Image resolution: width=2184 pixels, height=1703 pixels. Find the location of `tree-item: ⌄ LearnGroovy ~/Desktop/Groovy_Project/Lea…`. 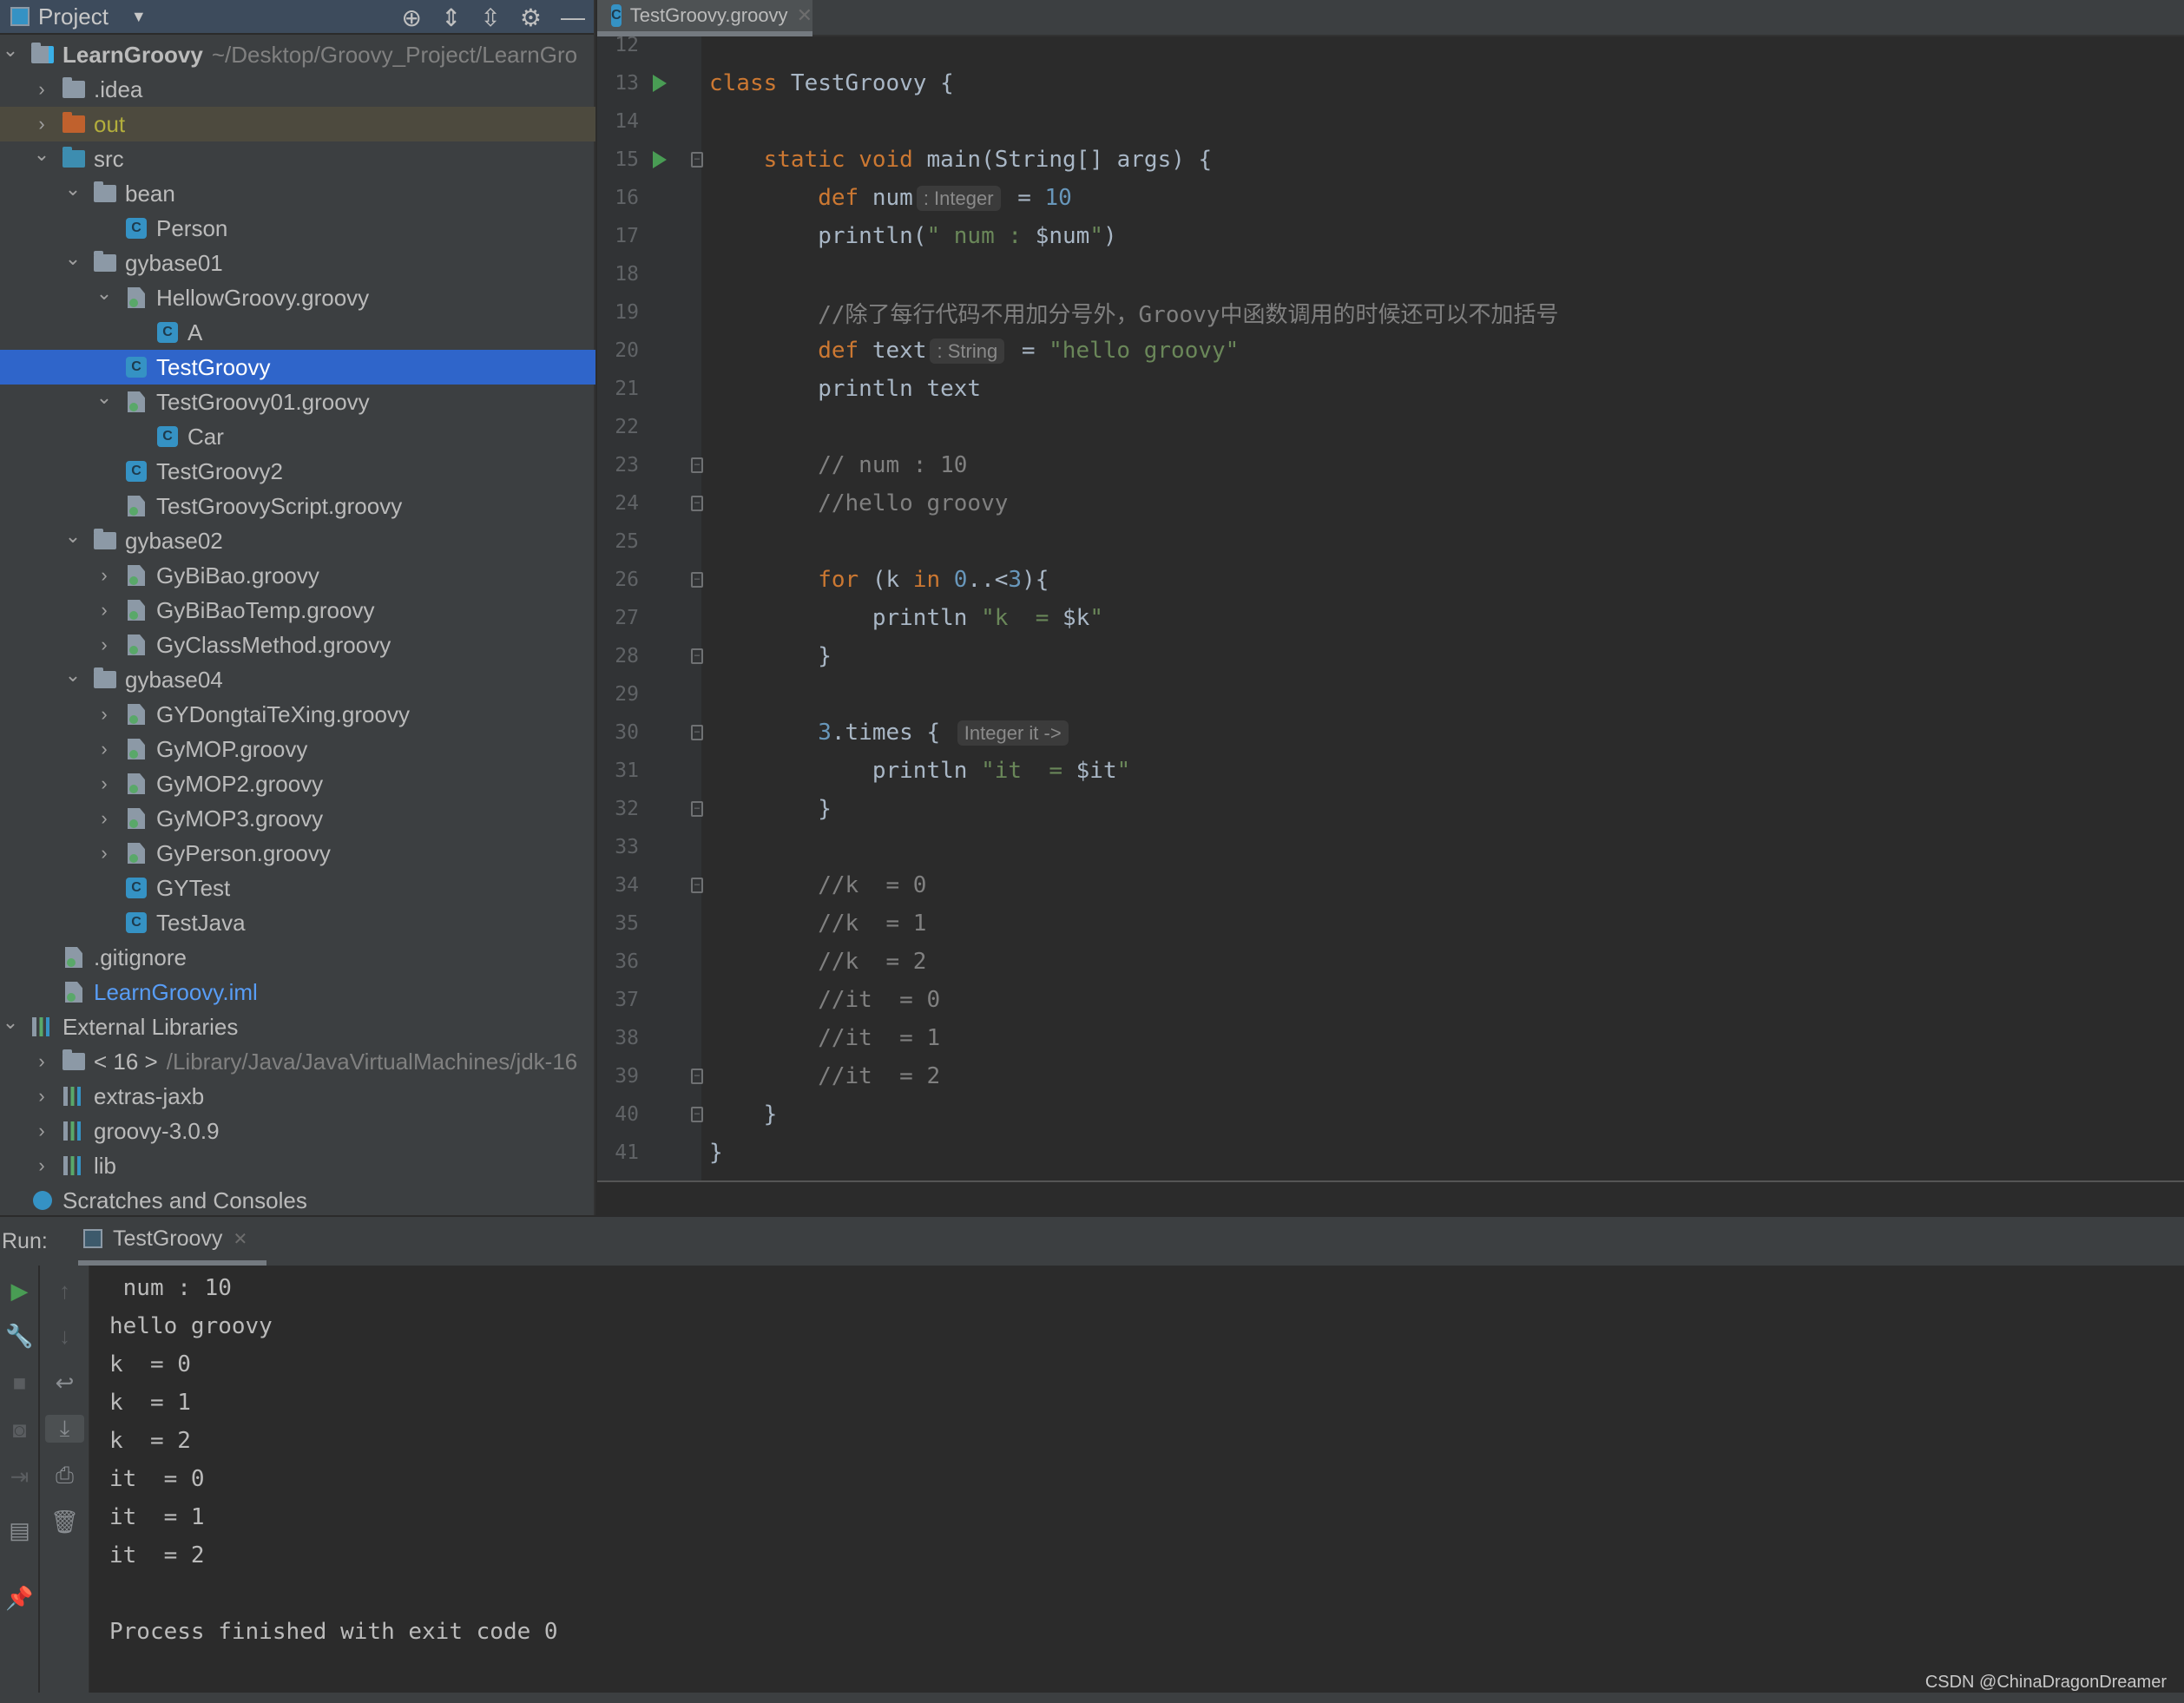

tree-item: ⌄ LearnGroovy ~/Desktop/Groovy_Project/Lea… is located at coordinates (297, 54).